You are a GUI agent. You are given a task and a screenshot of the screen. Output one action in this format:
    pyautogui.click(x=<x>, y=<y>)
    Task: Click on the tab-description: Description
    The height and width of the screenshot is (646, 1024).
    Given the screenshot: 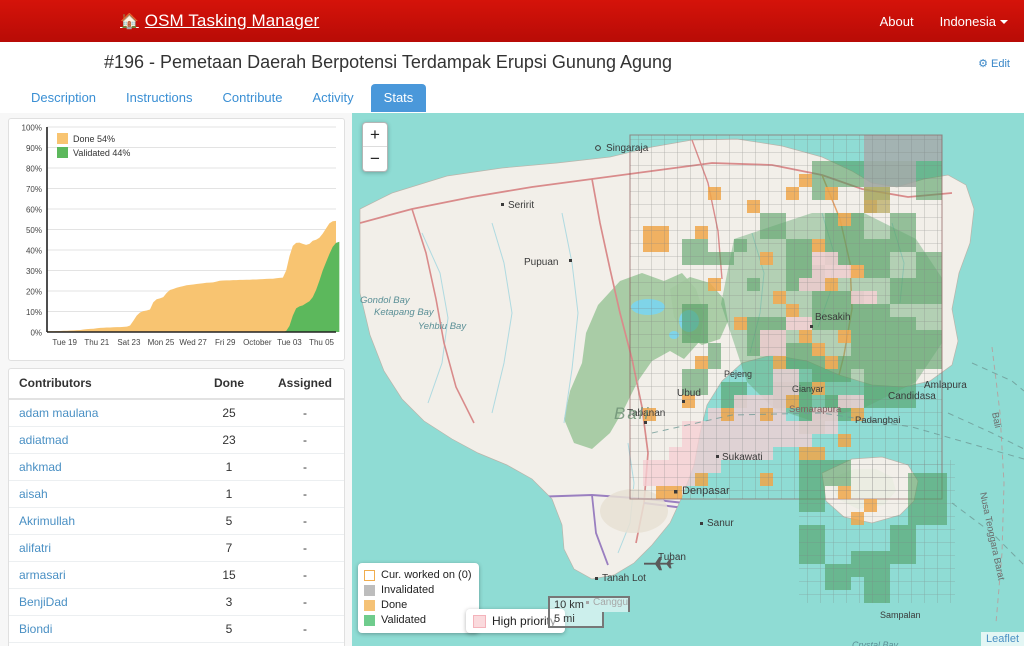 What is the action you would take?
    pyautogui.click(x=63, y=98)
    